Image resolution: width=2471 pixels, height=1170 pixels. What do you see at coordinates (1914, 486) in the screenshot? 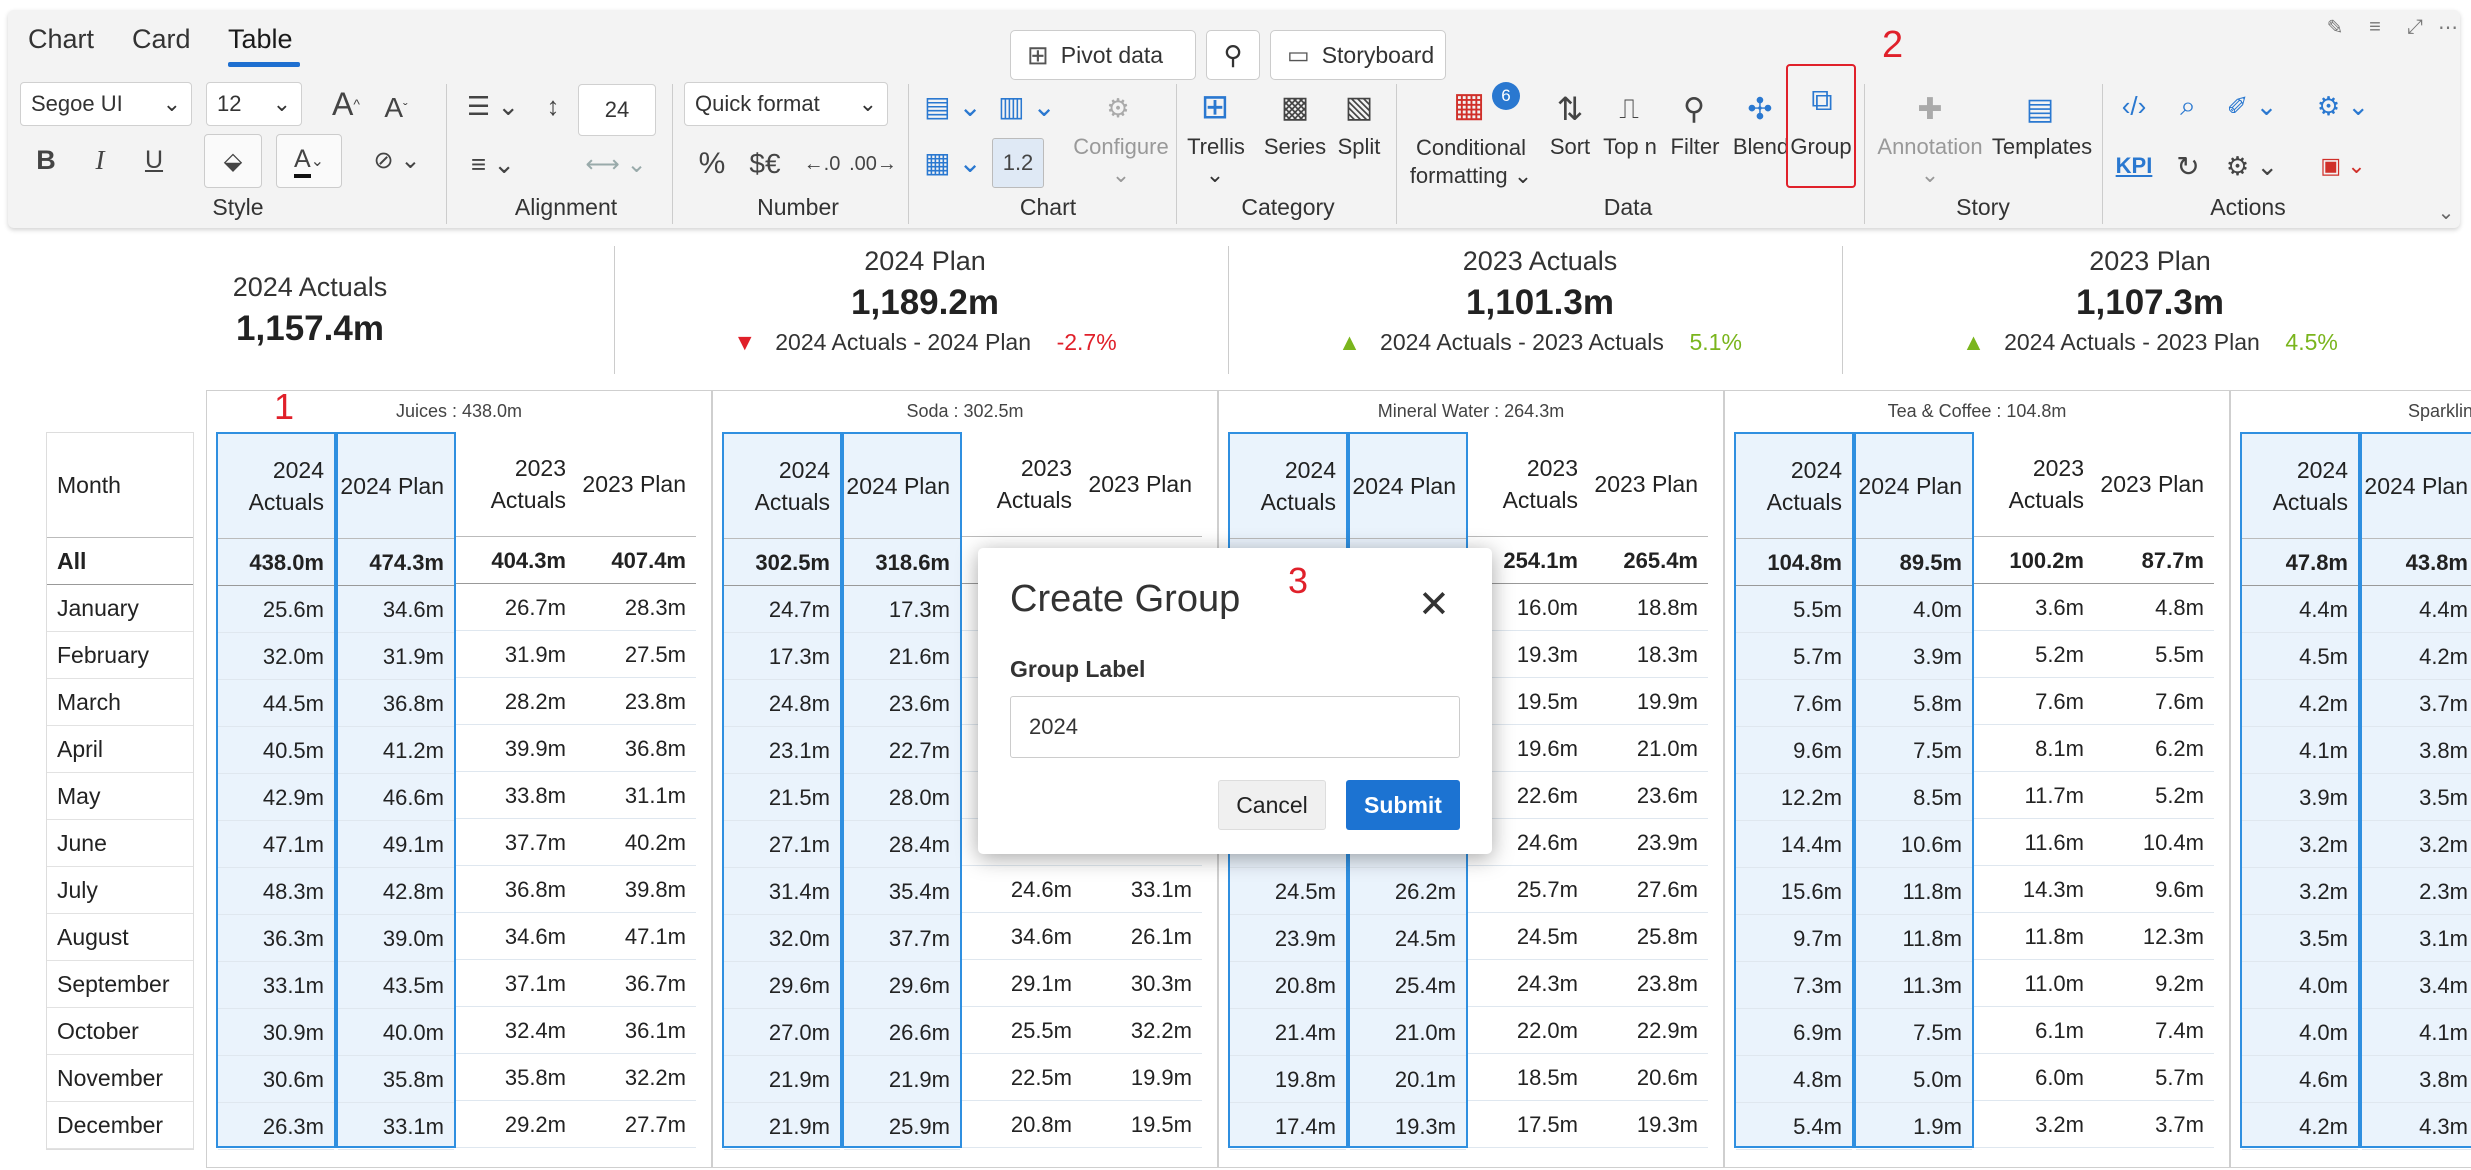
I see `column-header: 2024 Plan` at bounding box center [1914, 486].